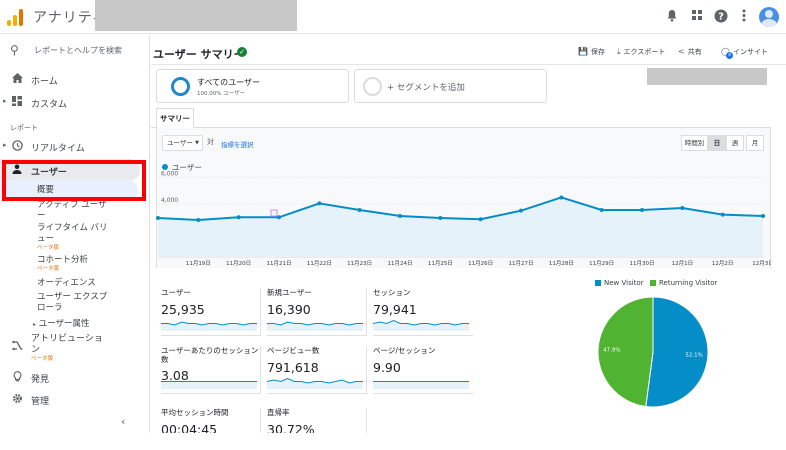  What do you see at coordinates (744, 53) in the screenshot?
I see `insights-button: ◯ インサイト 4` at bounding box center [744, 53].